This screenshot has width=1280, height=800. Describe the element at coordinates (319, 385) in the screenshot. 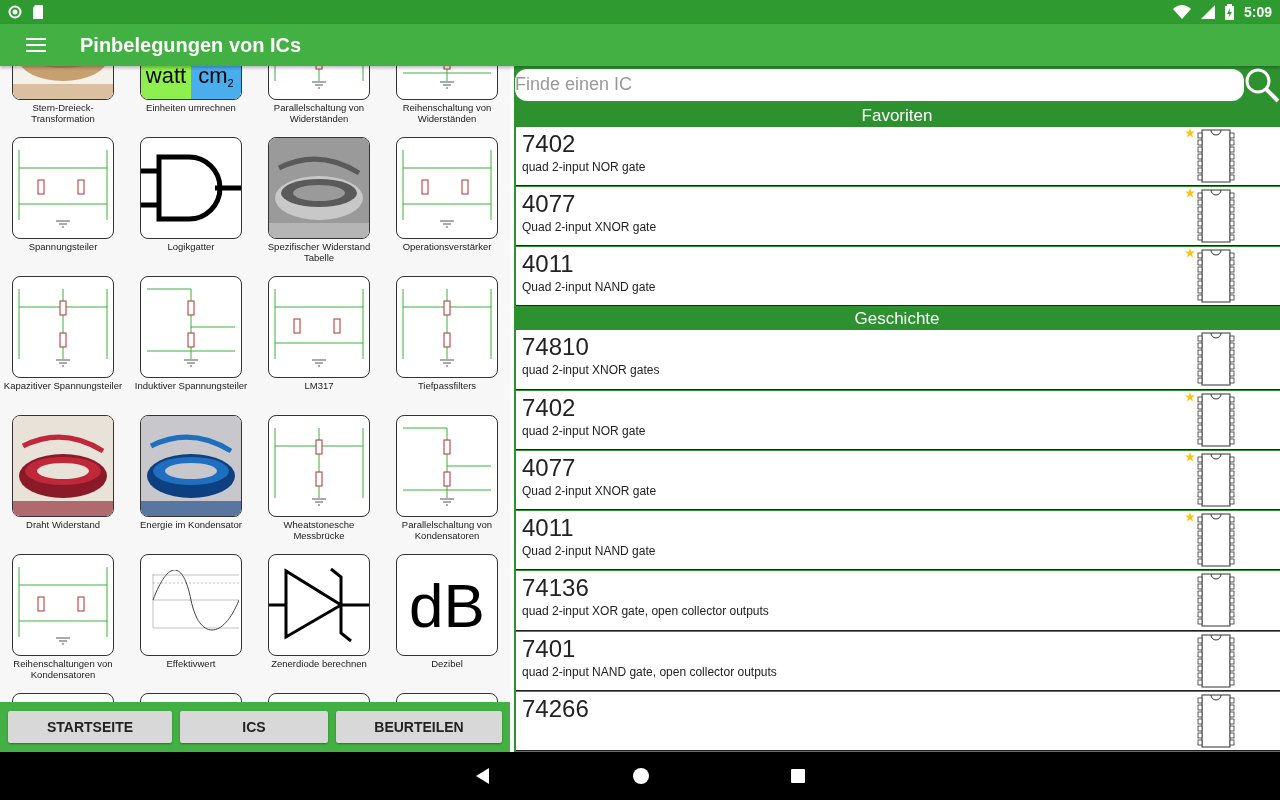

I see `tile-label: LM317` at that location.